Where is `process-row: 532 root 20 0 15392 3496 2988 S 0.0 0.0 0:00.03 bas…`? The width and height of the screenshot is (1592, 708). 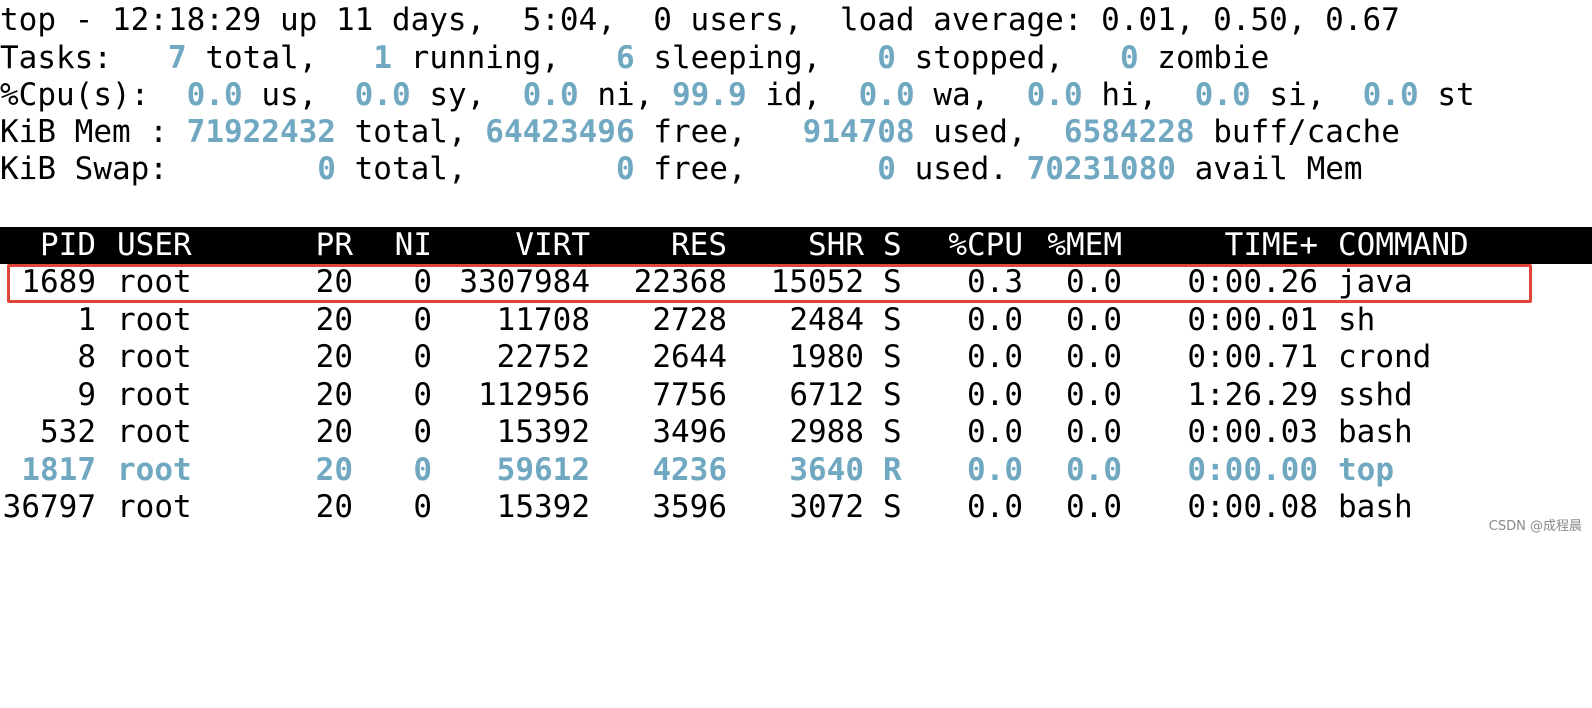 process-row: 532 root 20 0 15392 3496 2988 S 0.0 0.0 0:00.03 bas… is located at coordinates (796, 432).